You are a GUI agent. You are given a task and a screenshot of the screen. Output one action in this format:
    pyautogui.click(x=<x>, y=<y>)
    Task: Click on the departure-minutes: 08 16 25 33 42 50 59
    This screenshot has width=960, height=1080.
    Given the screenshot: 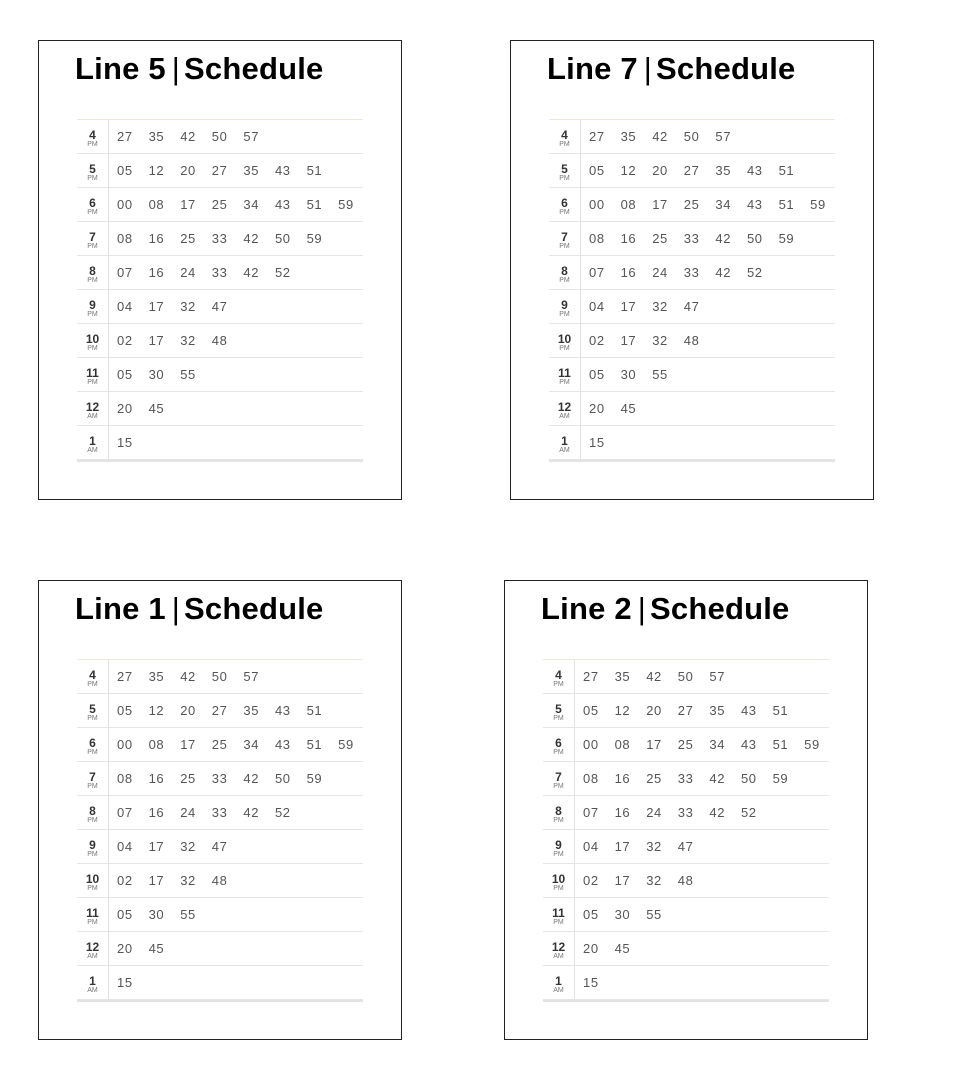 What is the action you would take?
    pyautogui.click(x=699, y=238)
    